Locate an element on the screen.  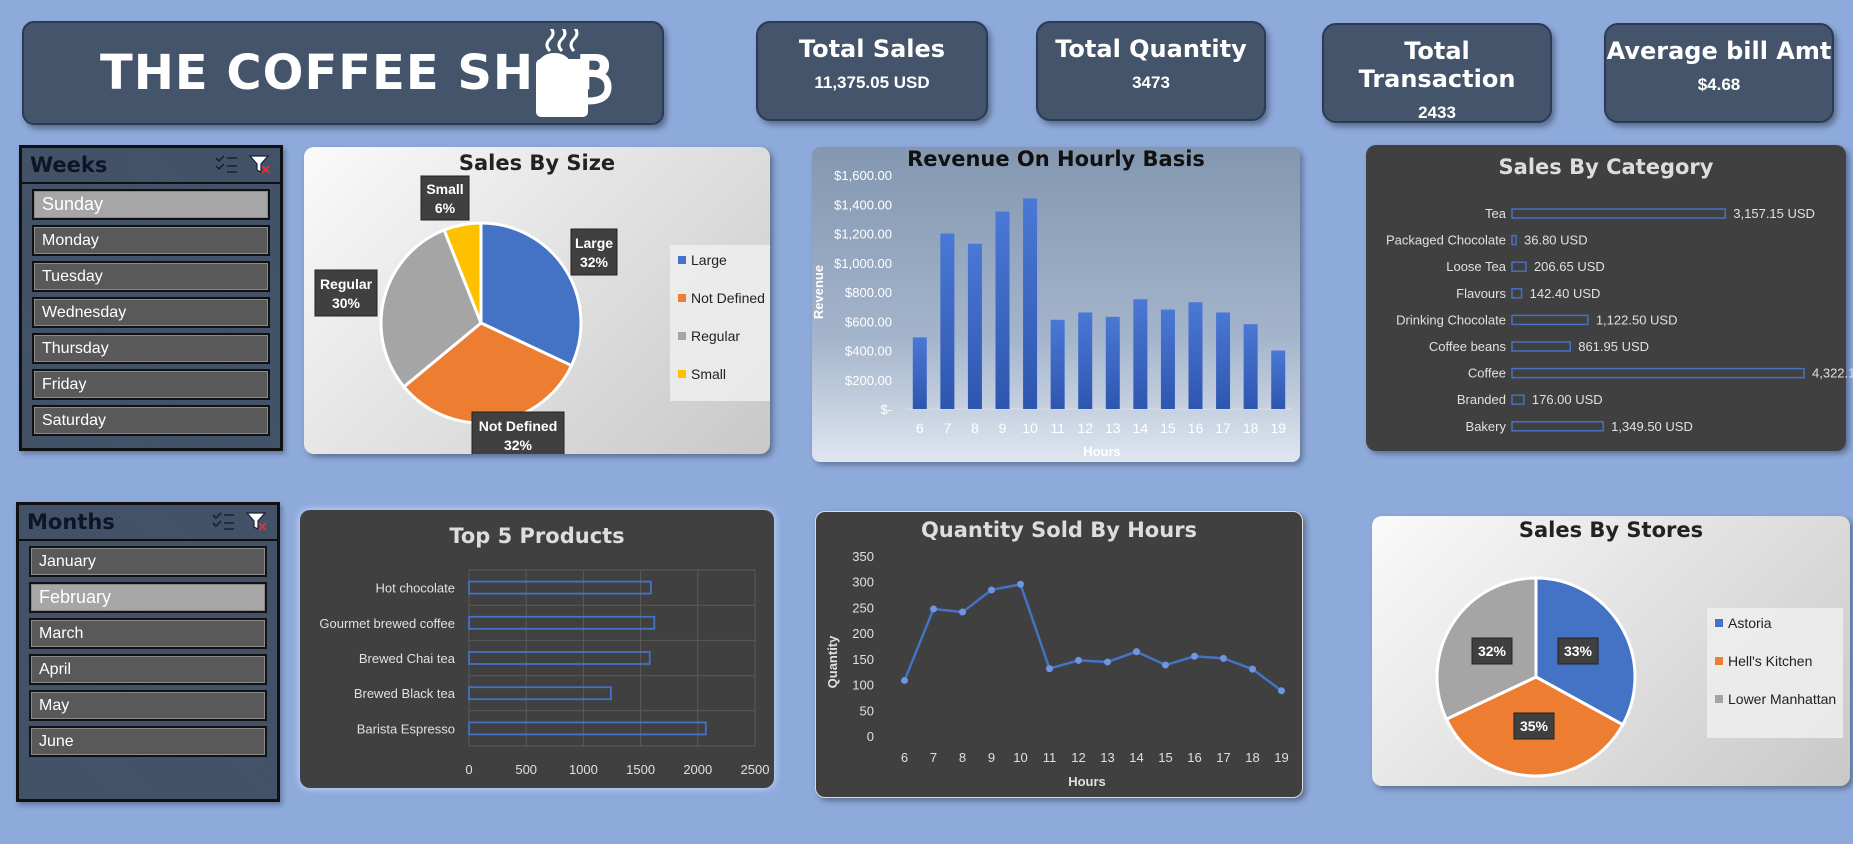
svg-text: 32% is located at coordinates (1492, 651).